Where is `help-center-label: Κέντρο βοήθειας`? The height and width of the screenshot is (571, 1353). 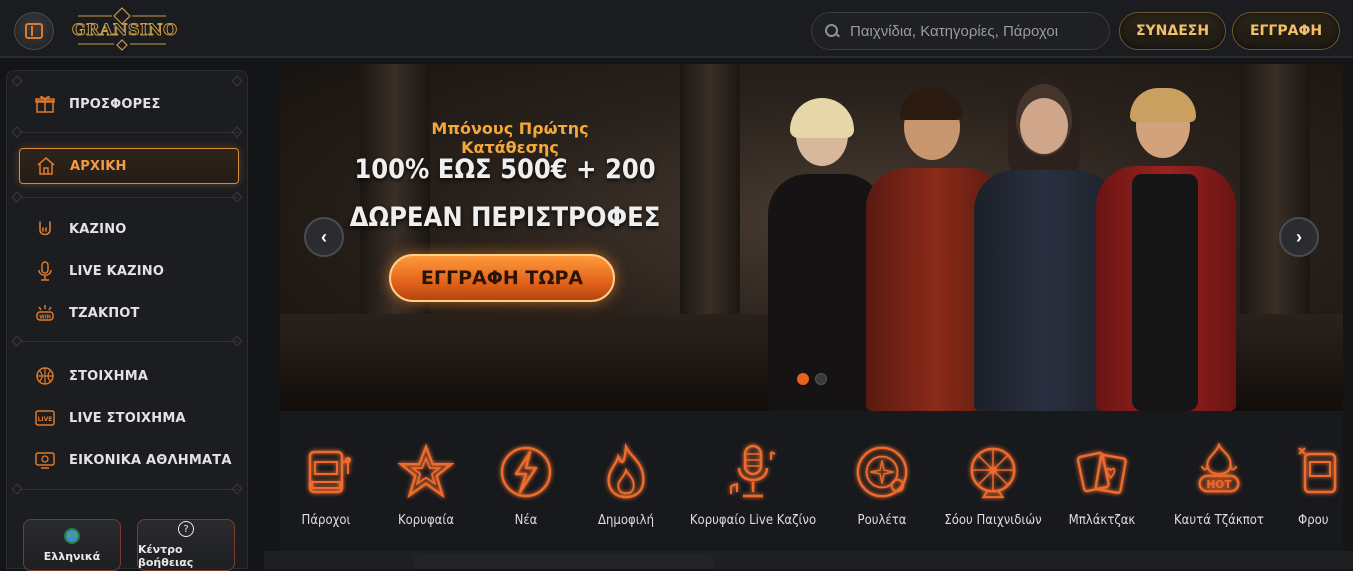
help-center-label: Κέντρο βοήθειας is located at coordinates (166, 556).